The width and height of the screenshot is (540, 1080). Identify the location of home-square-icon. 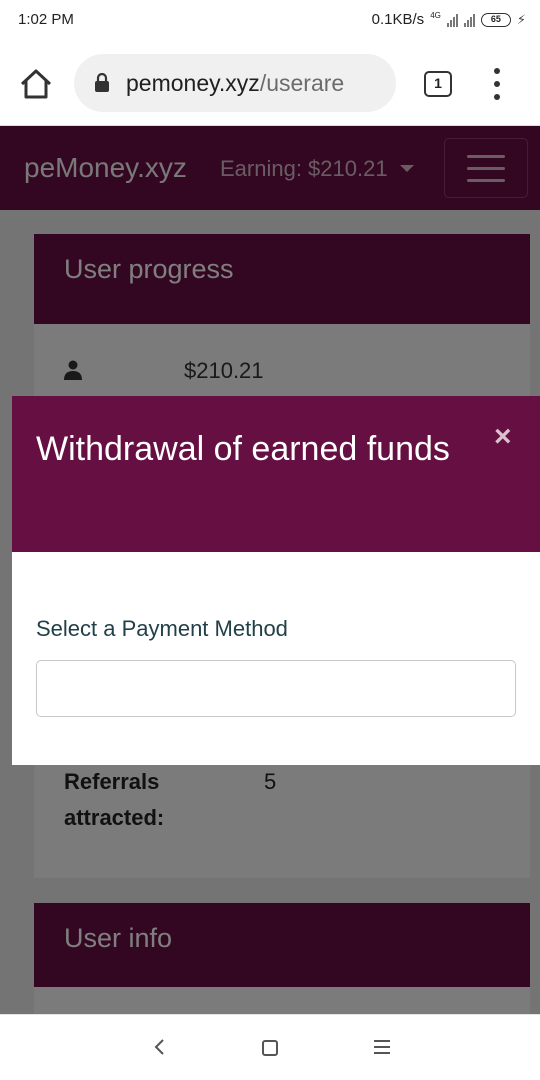
(270, 1048).